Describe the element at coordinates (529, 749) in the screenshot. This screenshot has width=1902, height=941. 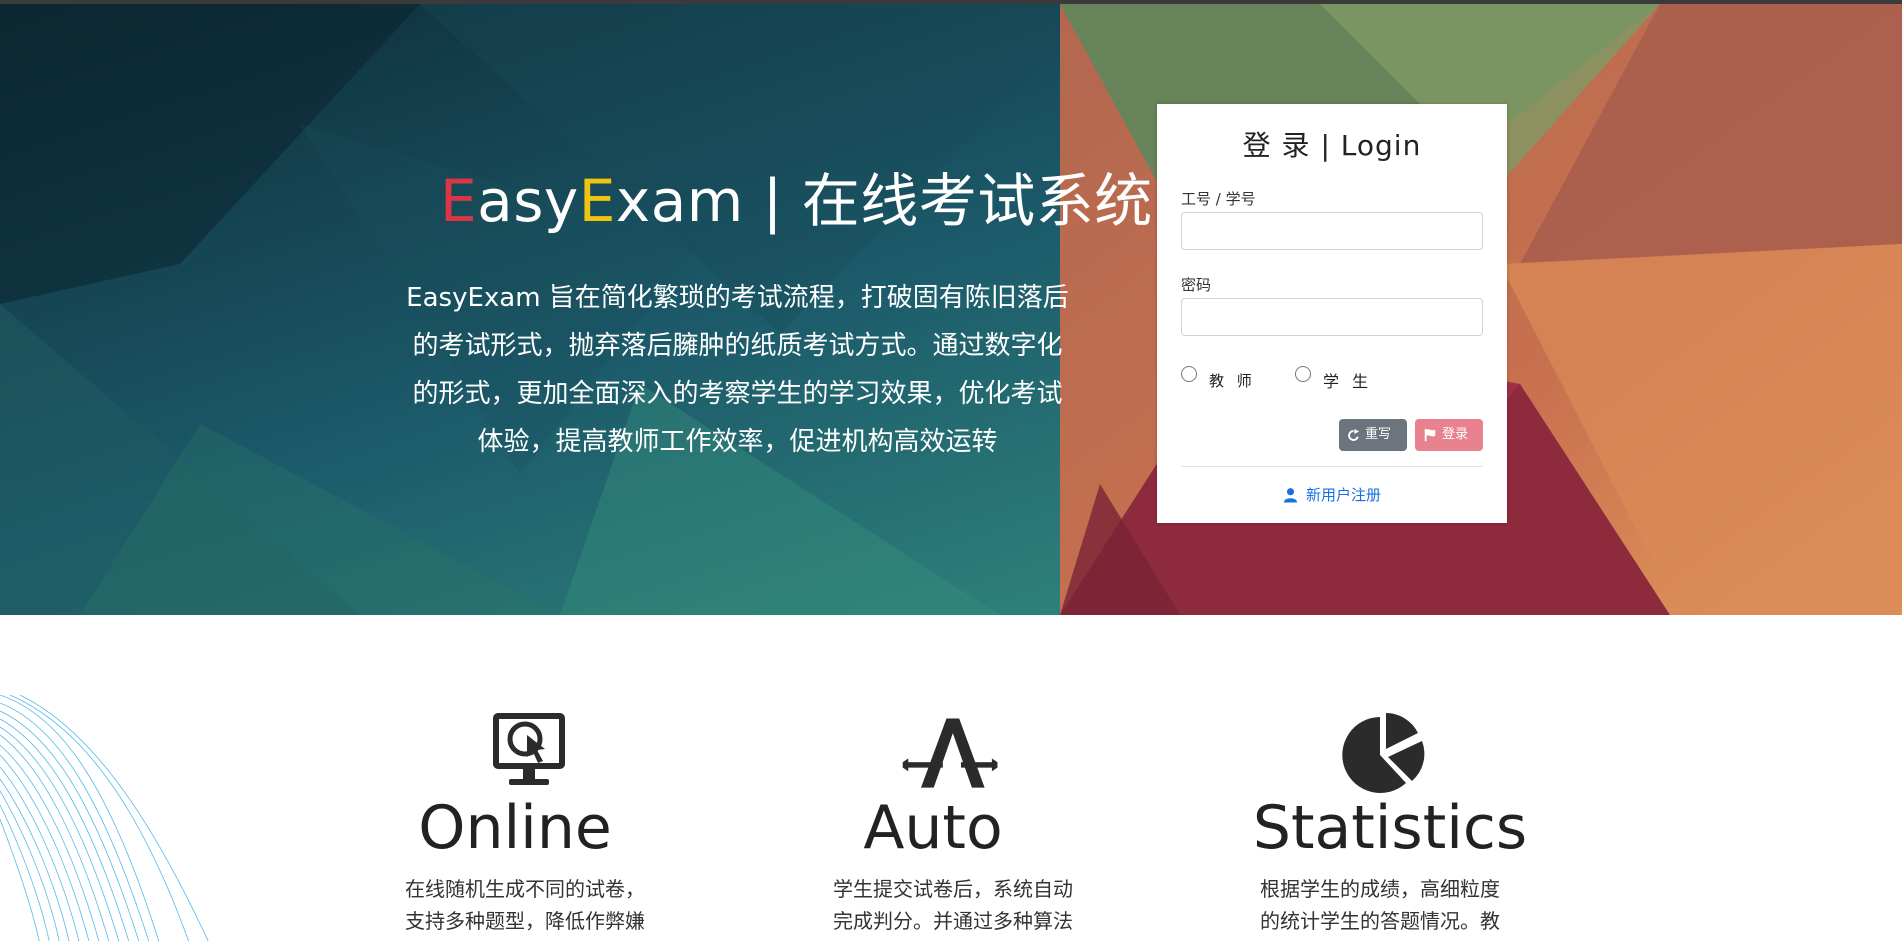
I see `monitor-cursor-icon` at that location.